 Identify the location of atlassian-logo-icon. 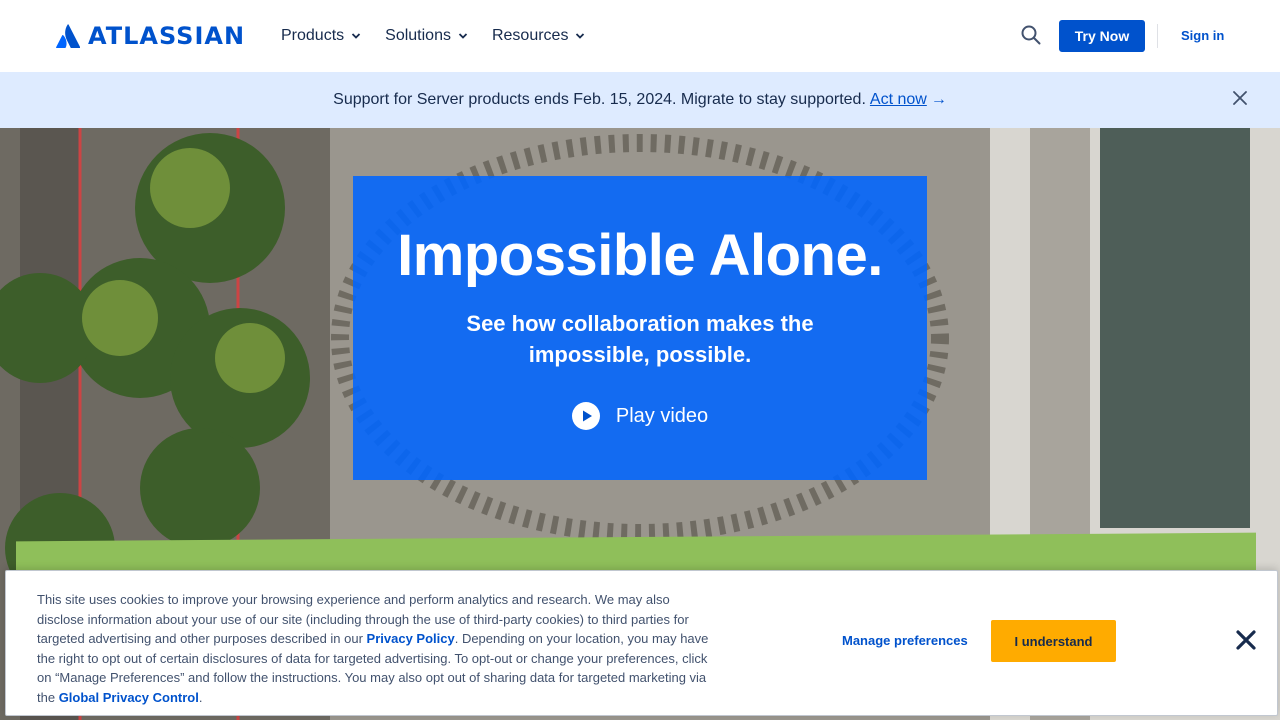
(68, 36).